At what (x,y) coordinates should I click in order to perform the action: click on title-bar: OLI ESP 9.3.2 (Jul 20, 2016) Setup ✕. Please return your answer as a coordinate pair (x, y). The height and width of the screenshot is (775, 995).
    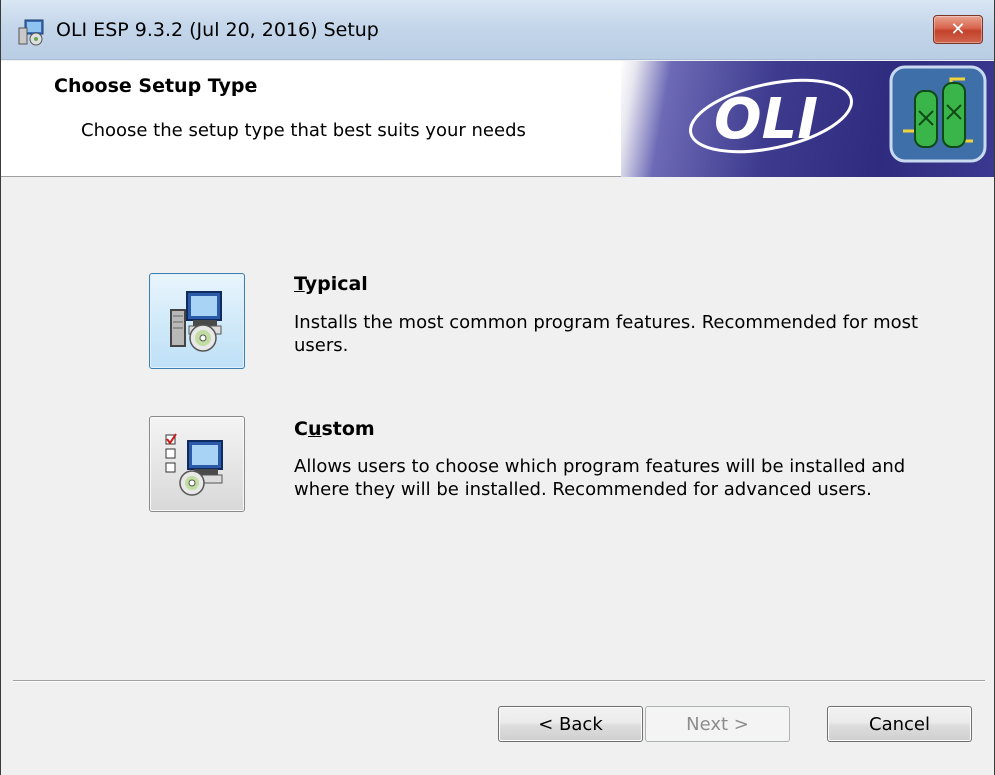
    Looking at the image, I should click on (497, 30).